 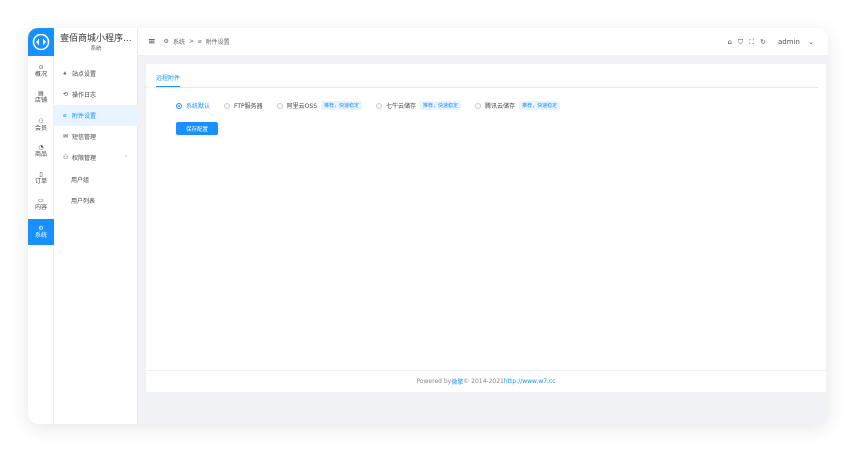 What do you see at coordinates (457, 381) in the screenshot?
I see `footer-brand-link: 微擎` at bounding box center [457, 381].